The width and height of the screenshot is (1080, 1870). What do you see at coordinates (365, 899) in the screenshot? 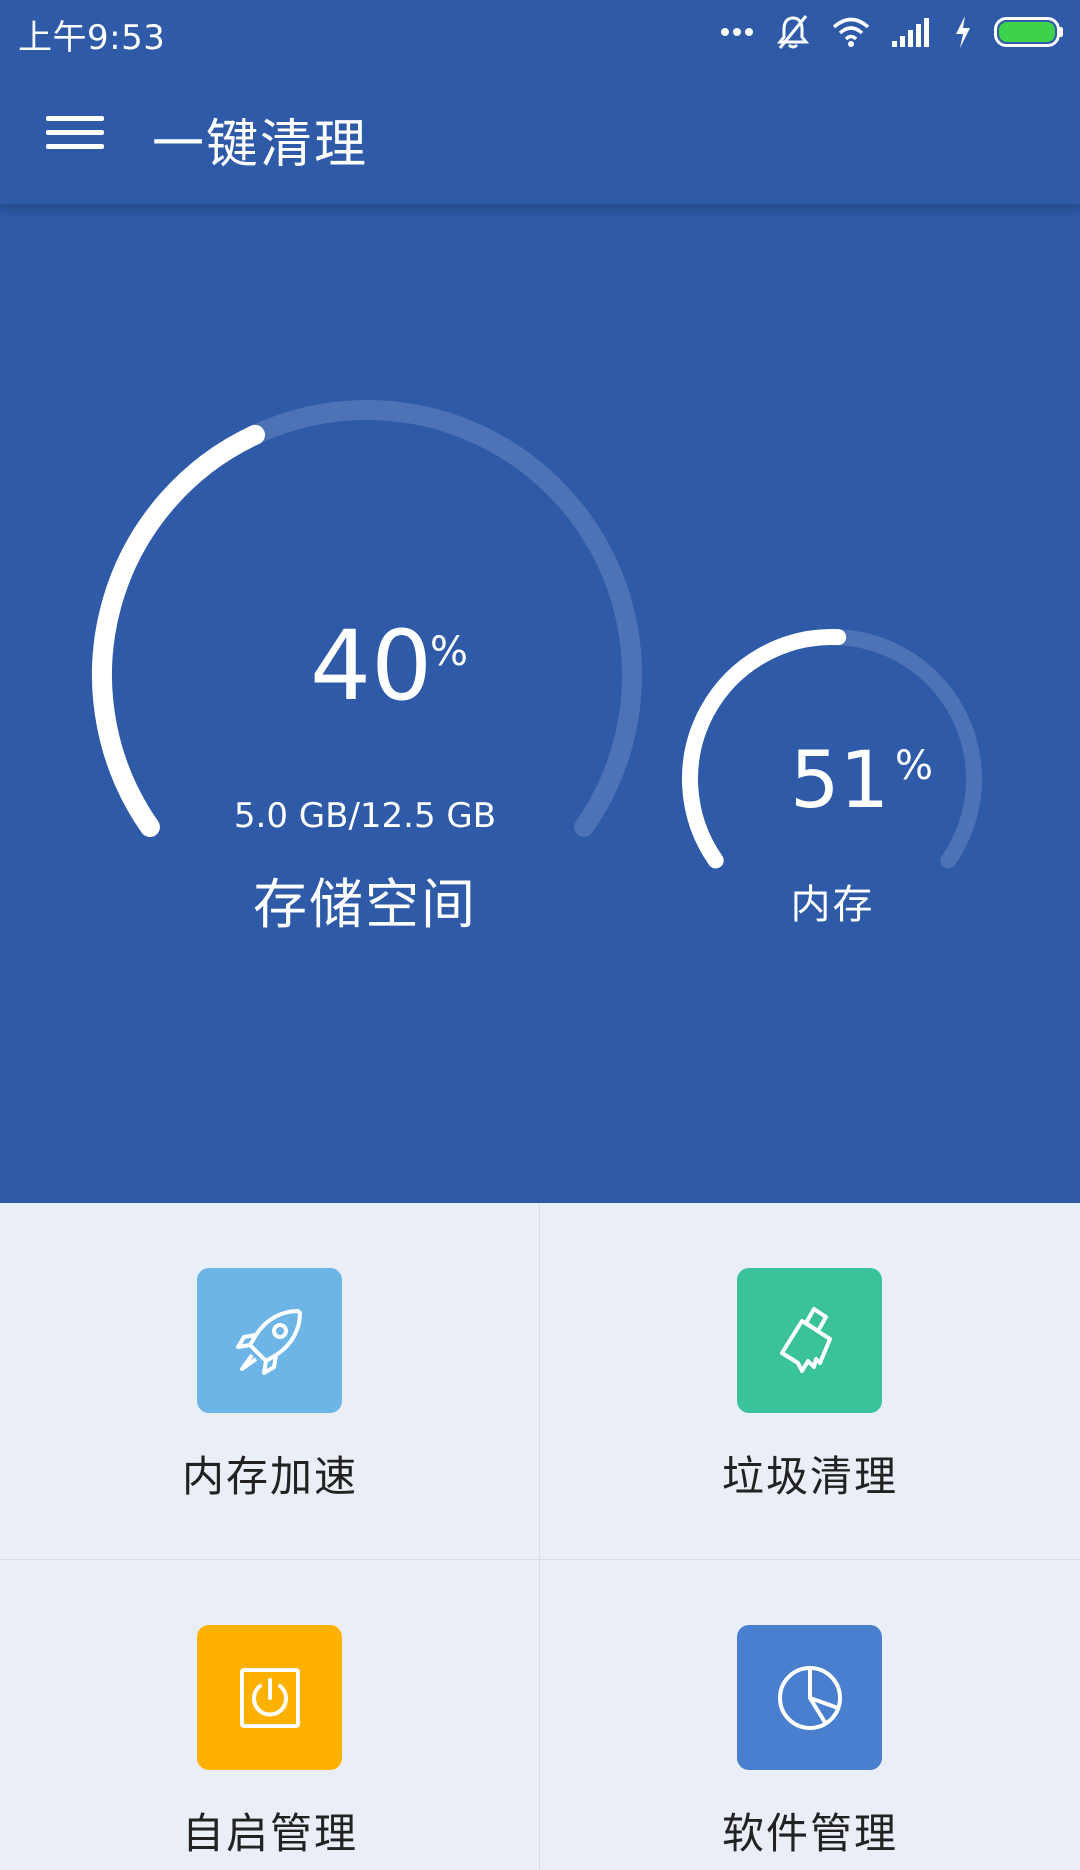
I see `storage-label: 存储空间` at bounding box center [365, 899].